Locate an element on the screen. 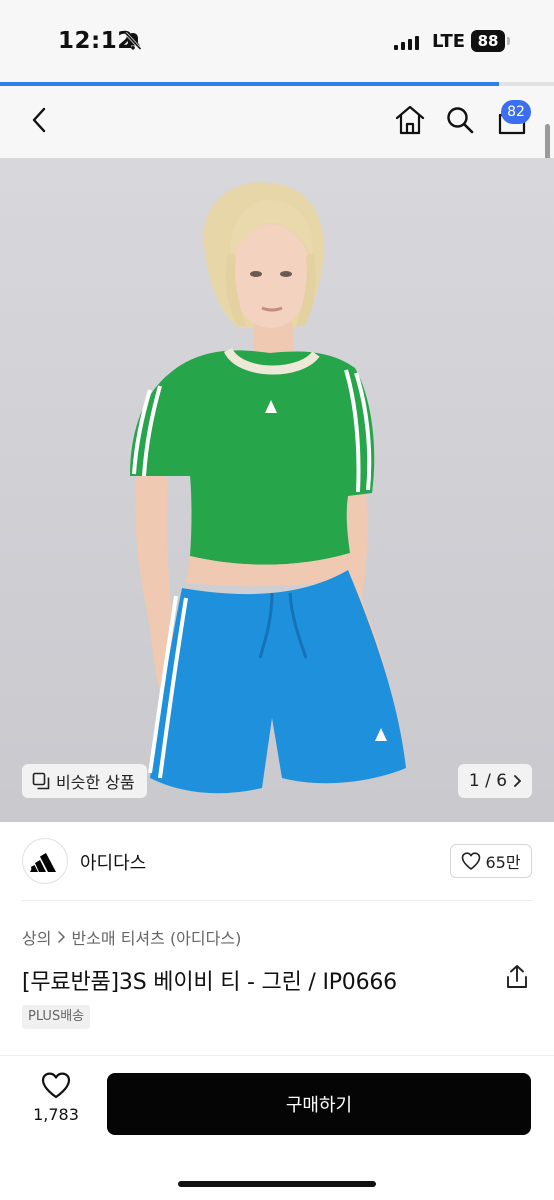  back-button is located at coordinates (40, 120).